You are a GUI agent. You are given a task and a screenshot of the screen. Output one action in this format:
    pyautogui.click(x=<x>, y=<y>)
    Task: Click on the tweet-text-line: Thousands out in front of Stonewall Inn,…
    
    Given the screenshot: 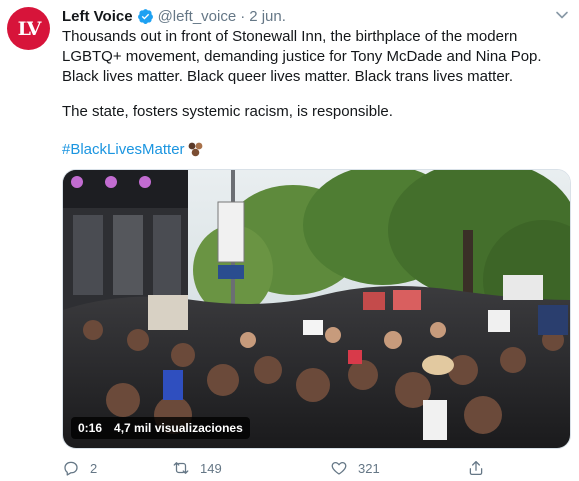 What is the action you would take?
    pyautogui.click(x=290, y=36)
    